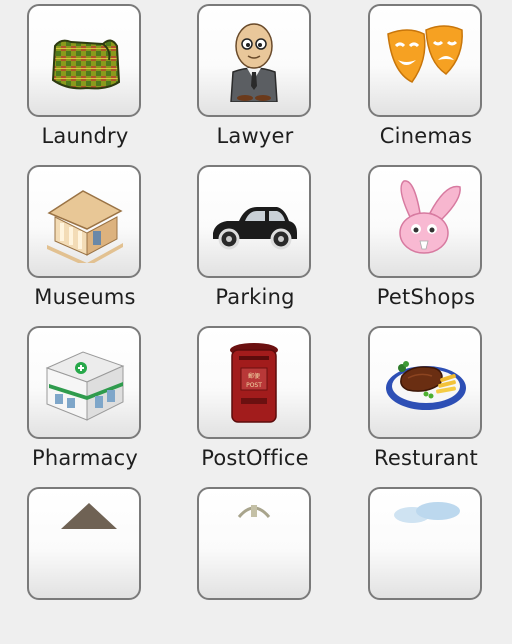 The image size is (512, 644). What do you see at coordinates (255, 458) in the screenshot?
I see `category-label: PostOffice` at bounding box center [255, 458].